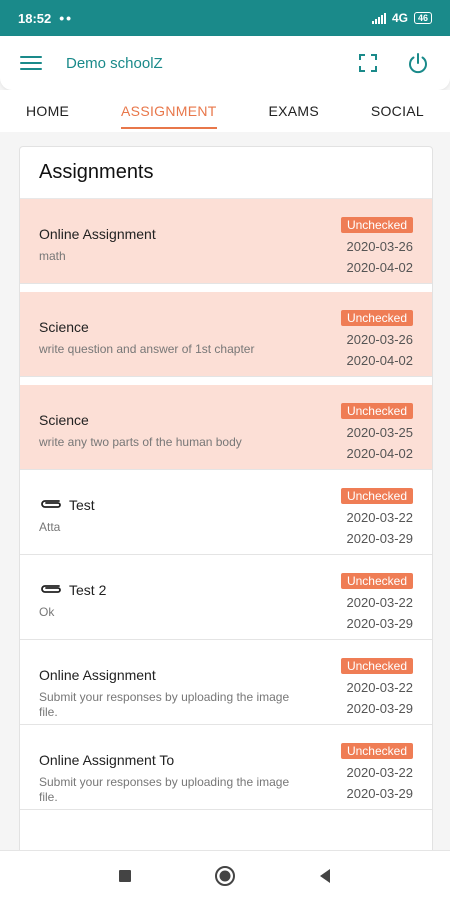  I want to click on tab-assignment: ASSIGNMENT, so click(169, 111).